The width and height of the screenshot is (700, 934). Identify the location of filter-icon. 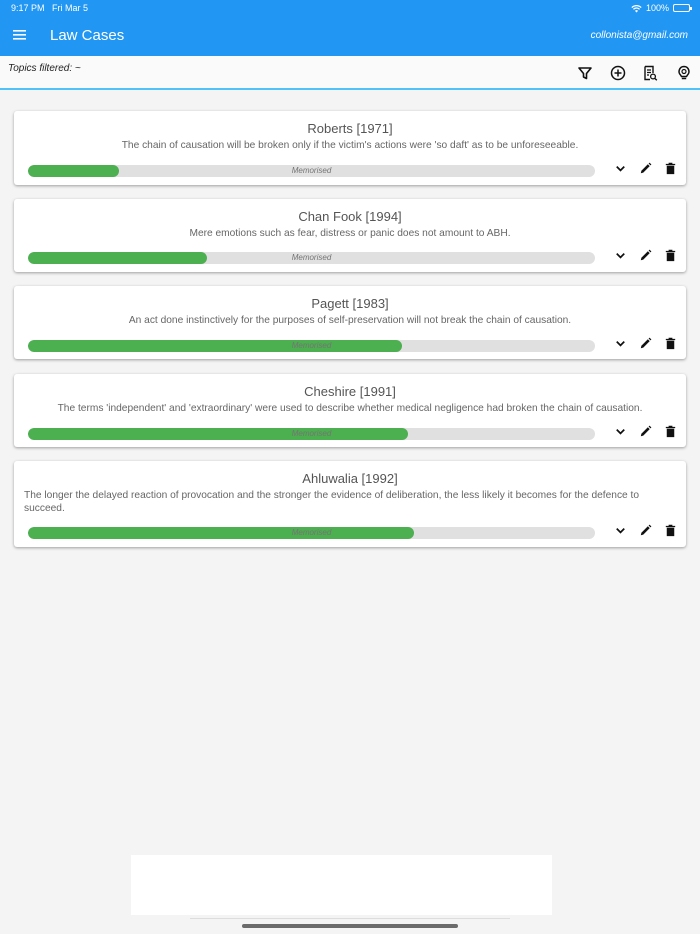
(585, 73).